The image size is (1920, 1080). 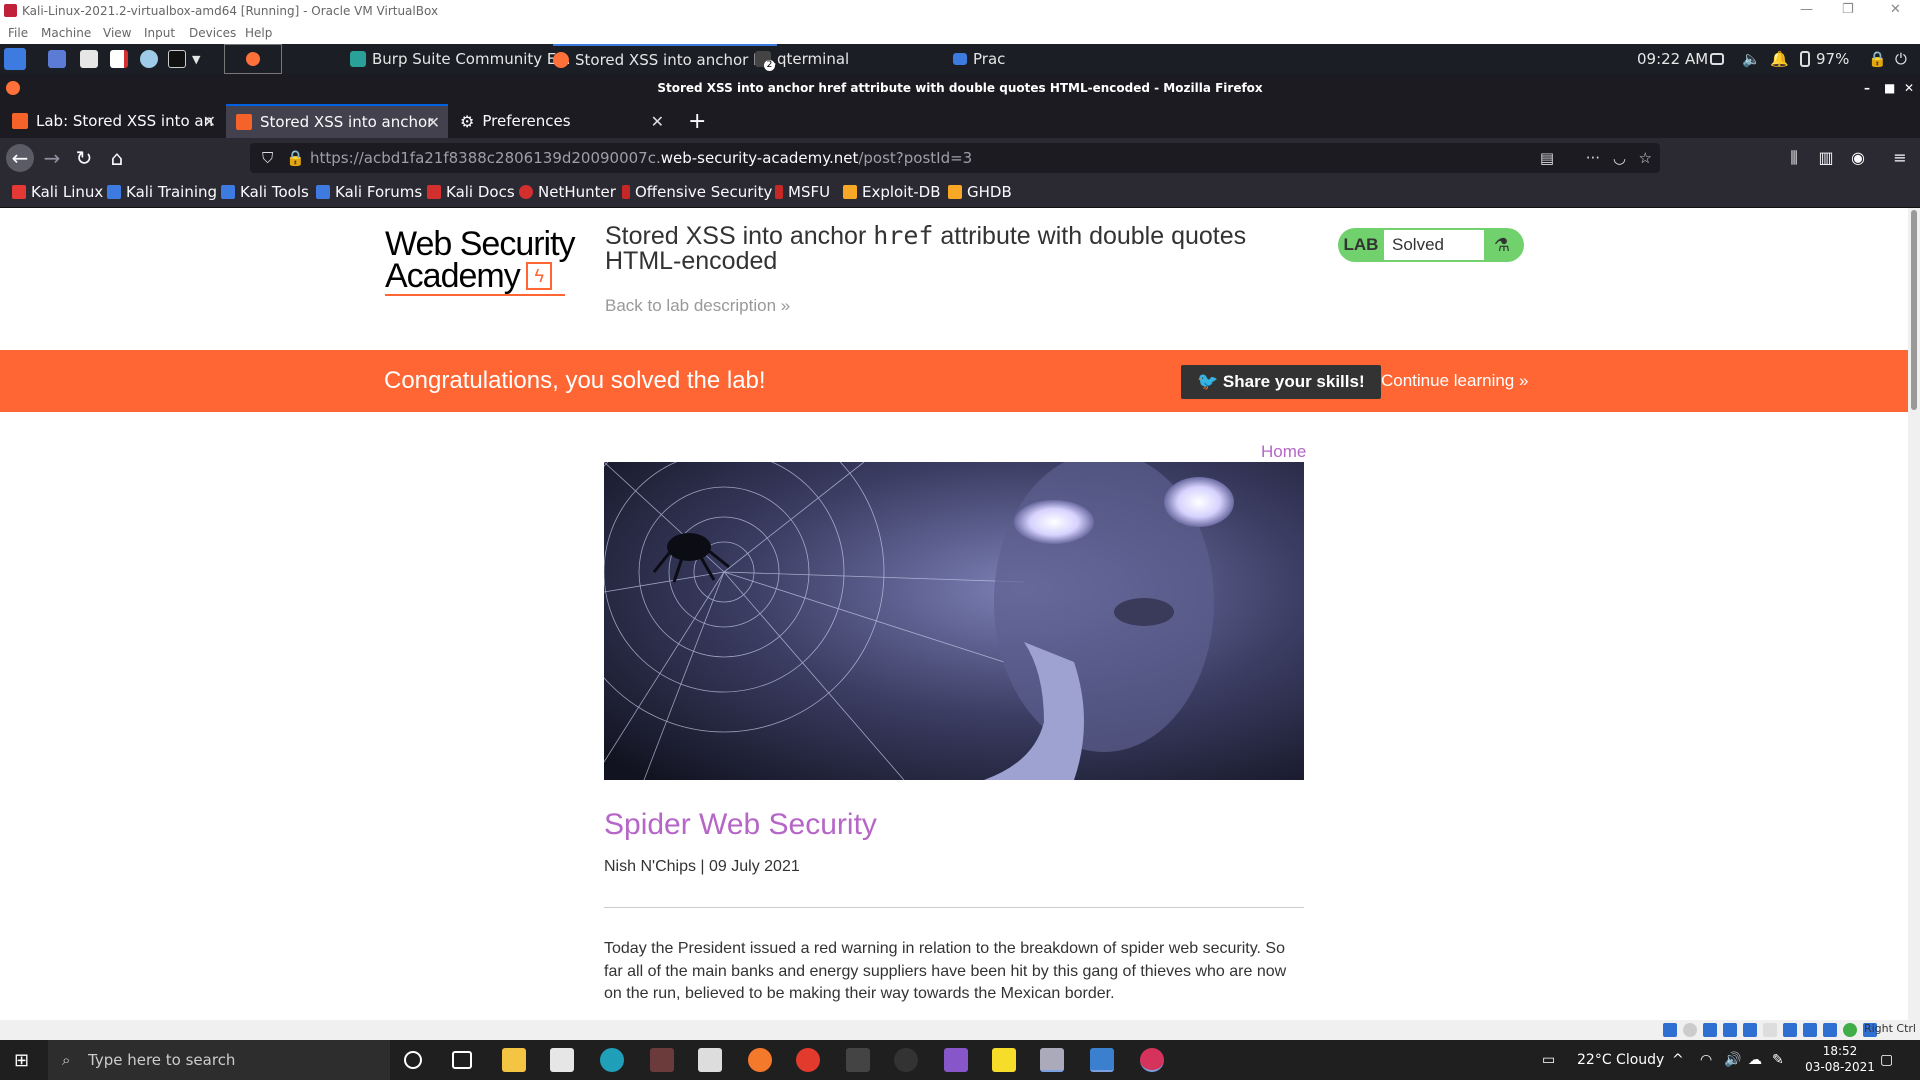 What do you see at coordinates (858, 1060) in the screenshot?
I see `unity-icon` at bounding box center [858, 1060].